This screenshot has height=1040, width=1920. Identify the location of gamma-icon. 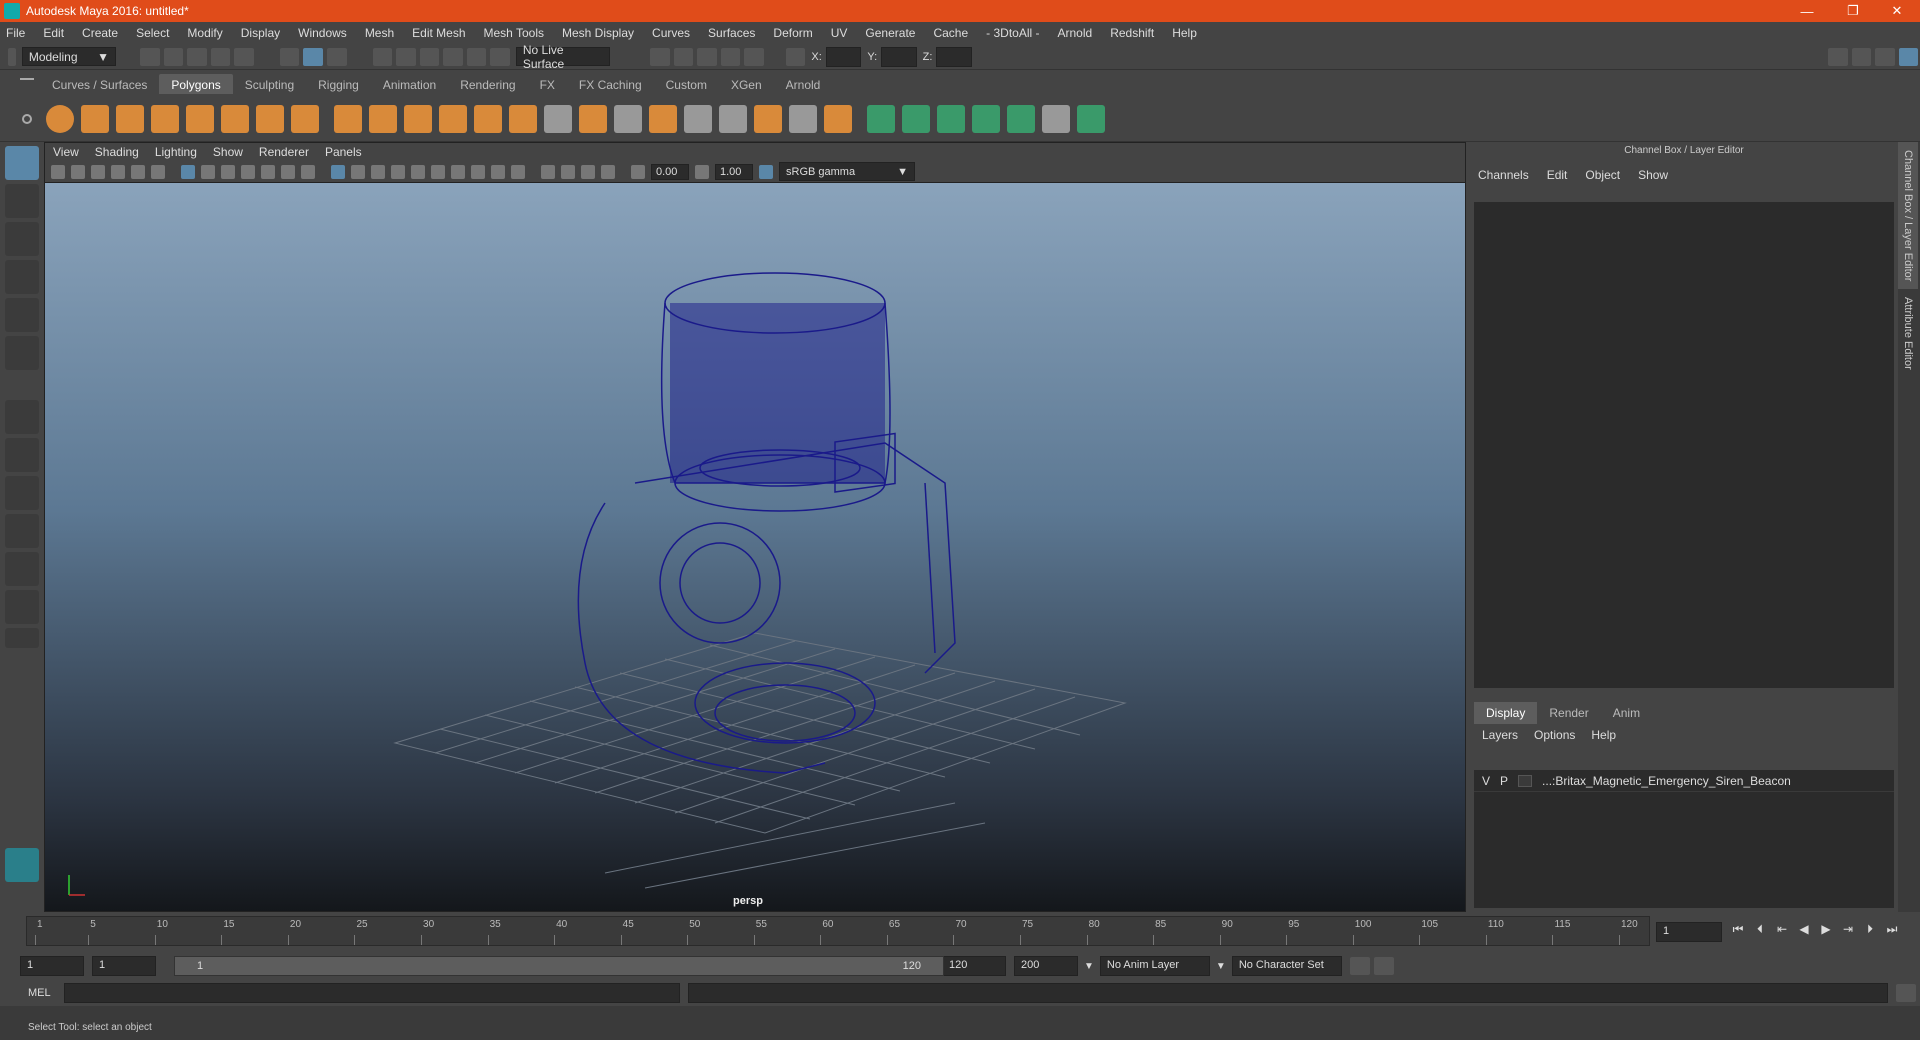
(702, 171).